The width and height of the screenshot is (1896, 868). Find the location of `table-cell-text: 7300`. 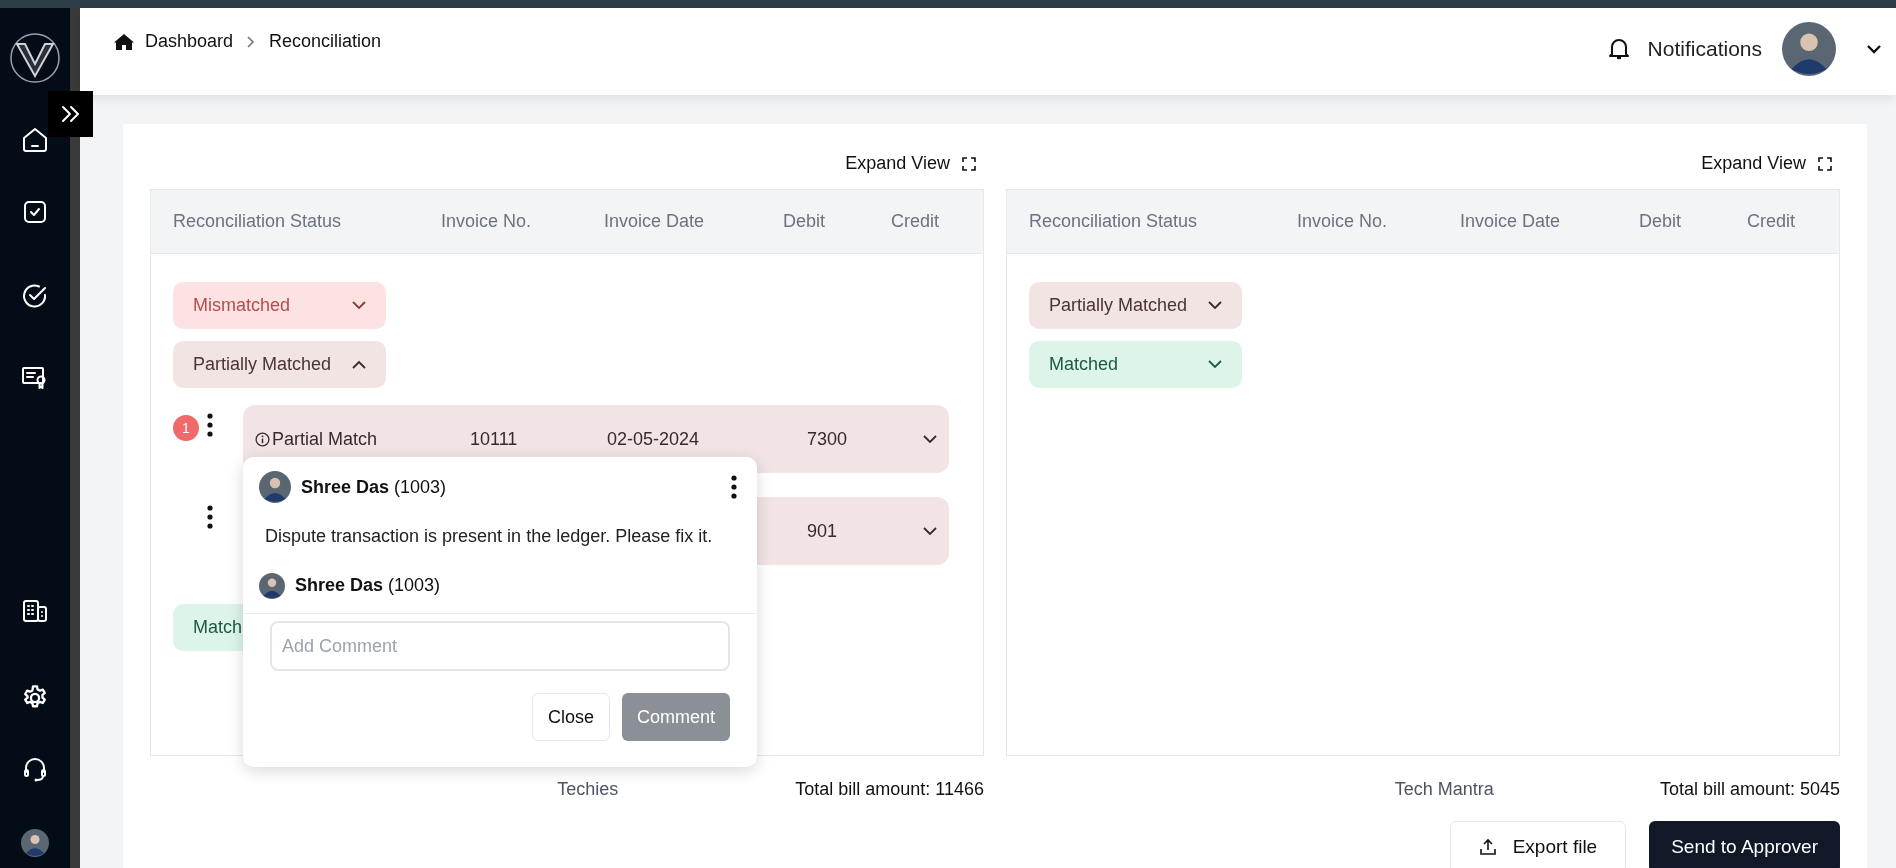

table-cell-text: 7300 is located at coordinates (828, 439).